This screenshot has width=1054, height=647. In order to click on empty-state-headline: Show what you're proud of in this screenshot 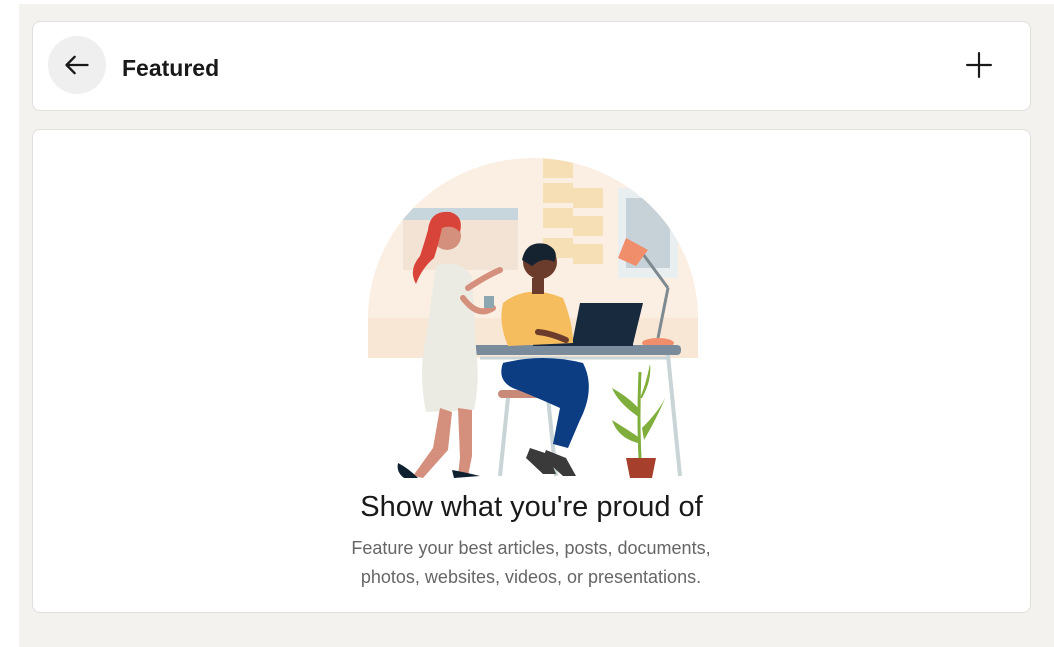, I will do `click(531, 507)`.